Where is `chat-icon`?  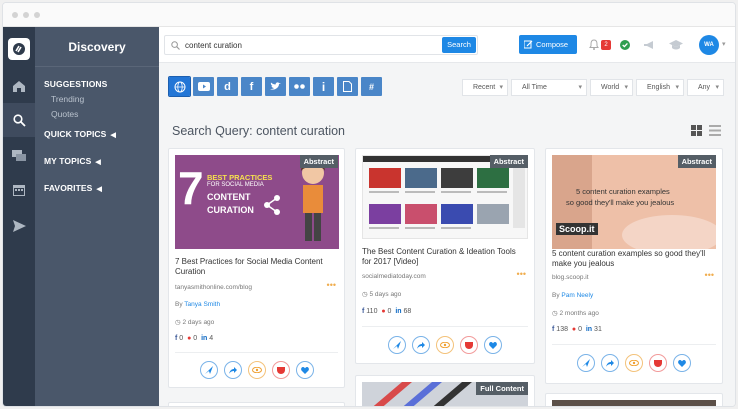
chat-icon is located at coordinates (19, 156).